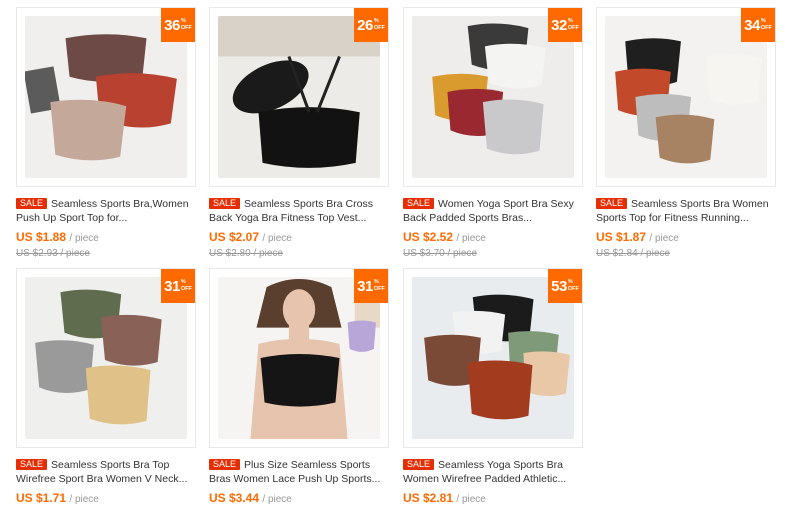 The image size is (800, 519). I want to click on product-image-link: 34 % OFF, so click(686, 97).